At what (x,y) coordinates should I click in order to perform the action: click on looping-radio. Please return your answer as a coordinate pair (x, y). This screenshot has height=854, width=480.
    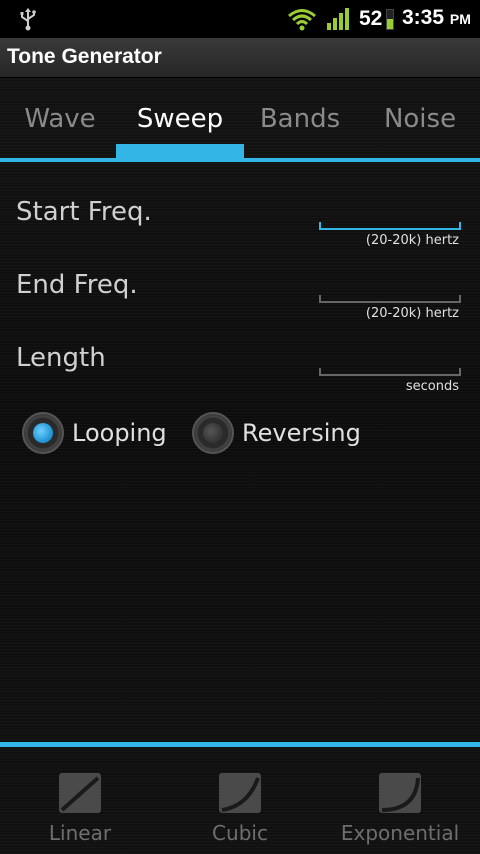
    Looking at the image, I should click on (43, 433).